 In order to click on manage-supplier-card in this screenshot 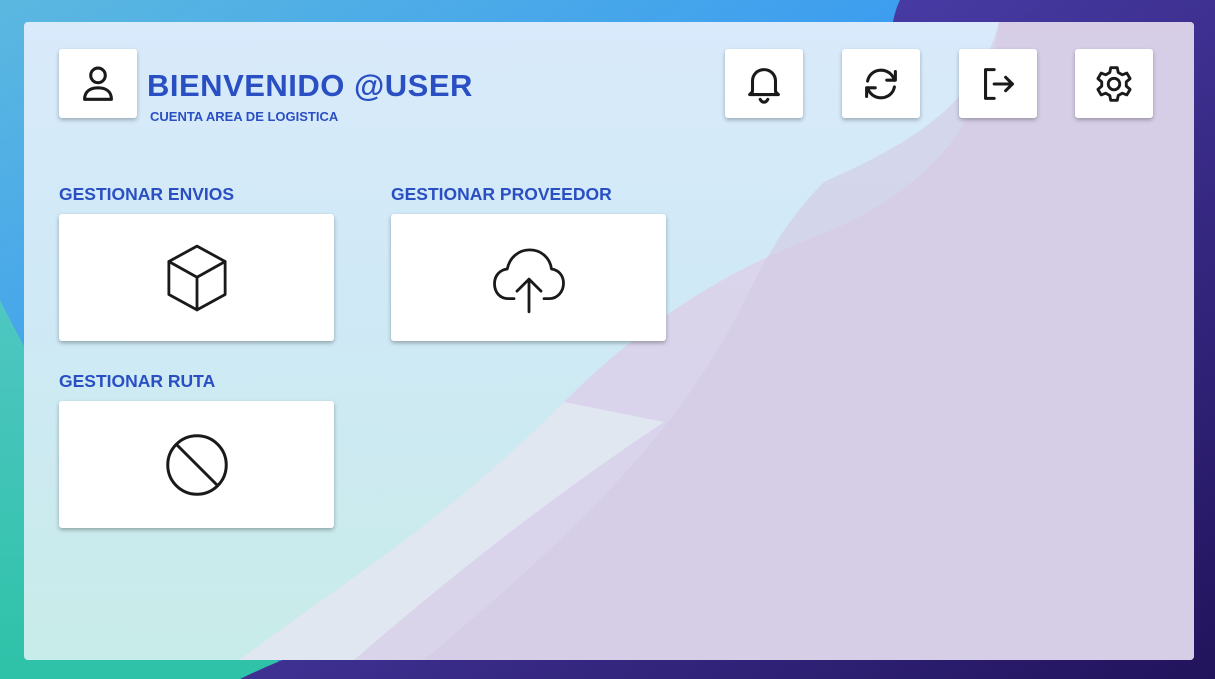, I will do `click(528, 277)`.